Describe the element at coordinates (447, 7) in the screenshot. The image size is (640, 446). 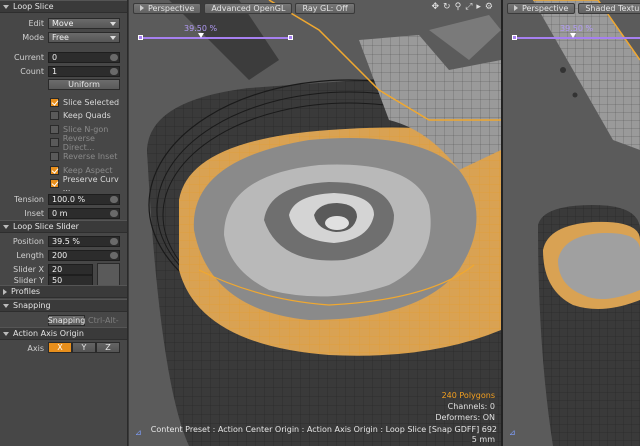
I see `rotate-icon: ↻` at that location.